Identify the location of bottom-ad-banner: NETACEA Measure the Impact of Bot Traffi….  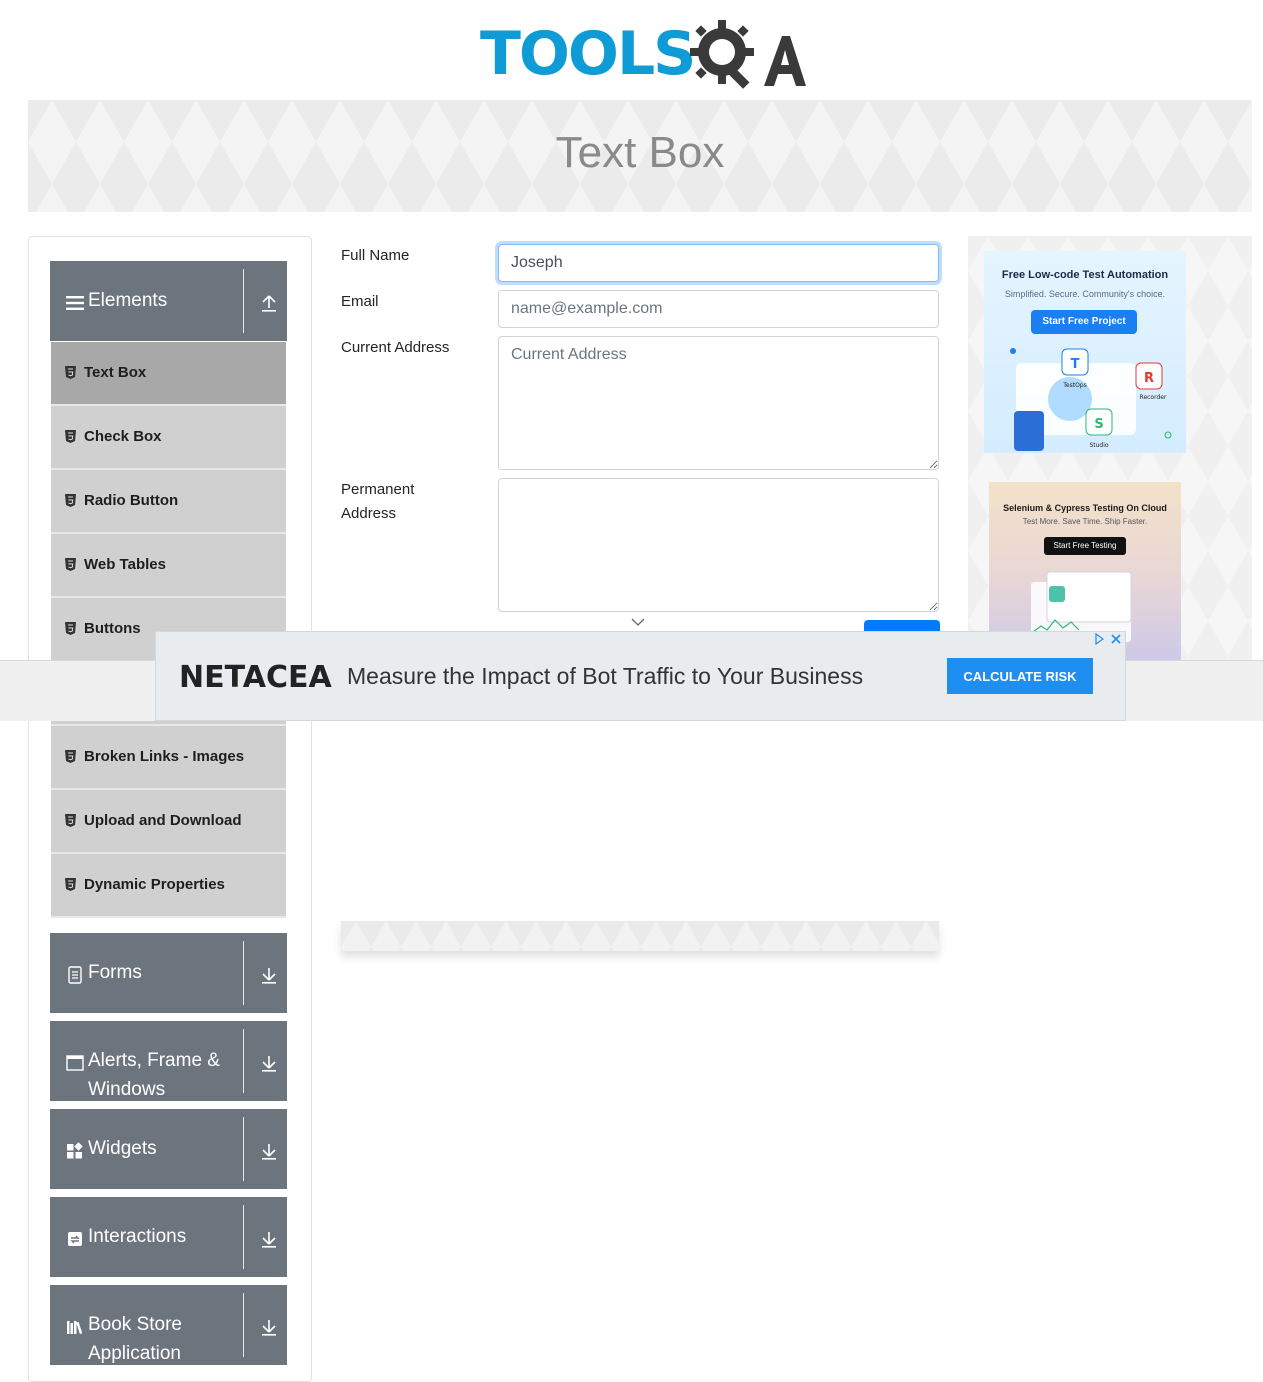
(640, 676).